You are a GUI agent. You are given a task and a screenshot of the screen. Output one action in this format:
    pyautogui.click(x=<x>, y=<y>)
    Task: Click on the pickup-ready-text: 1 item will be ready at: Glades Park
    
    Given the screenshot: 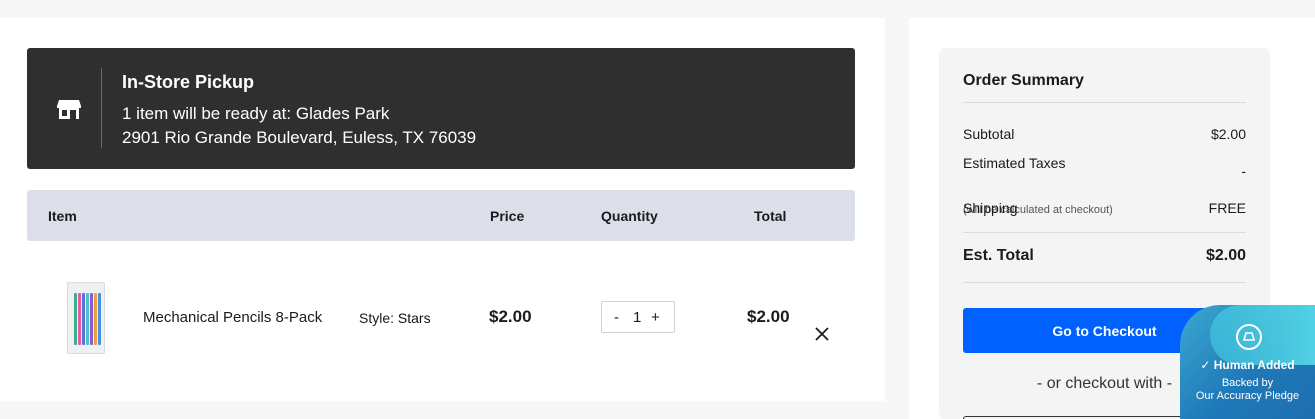 What is the action you would take?
    pyautogui.click(x=256, y=113)
    